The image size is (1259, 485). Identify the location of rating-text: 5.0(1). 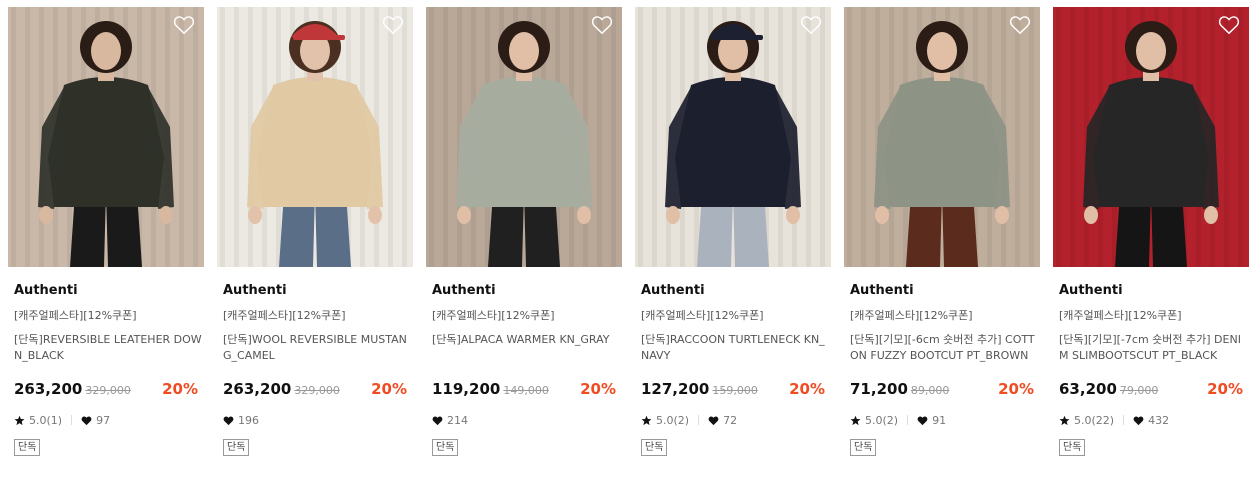
(46, 420).